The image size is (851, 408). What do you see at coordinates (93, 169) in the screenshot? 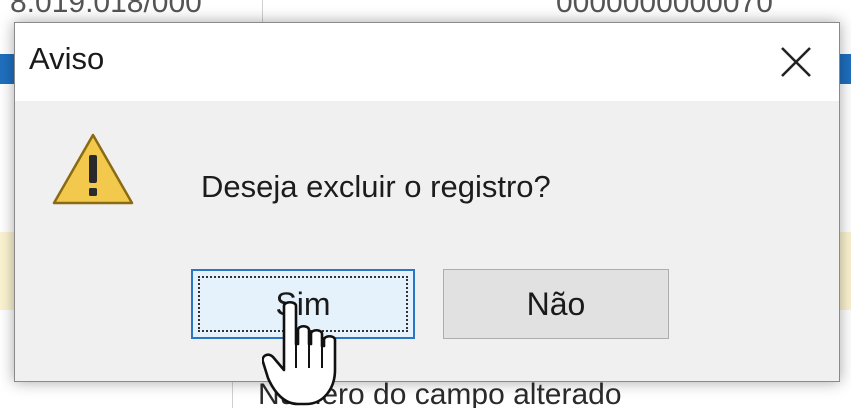
I see `warning-triangle-icon` at bounding box center [93, 169].